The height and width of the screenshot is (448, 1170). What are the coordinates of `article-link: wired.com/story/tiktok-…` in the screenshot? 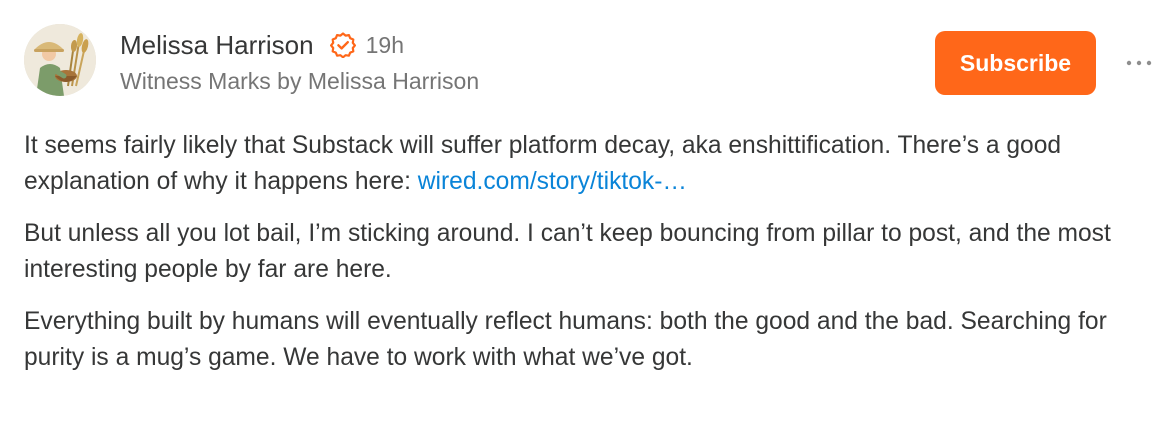 It's located at (552, 181).